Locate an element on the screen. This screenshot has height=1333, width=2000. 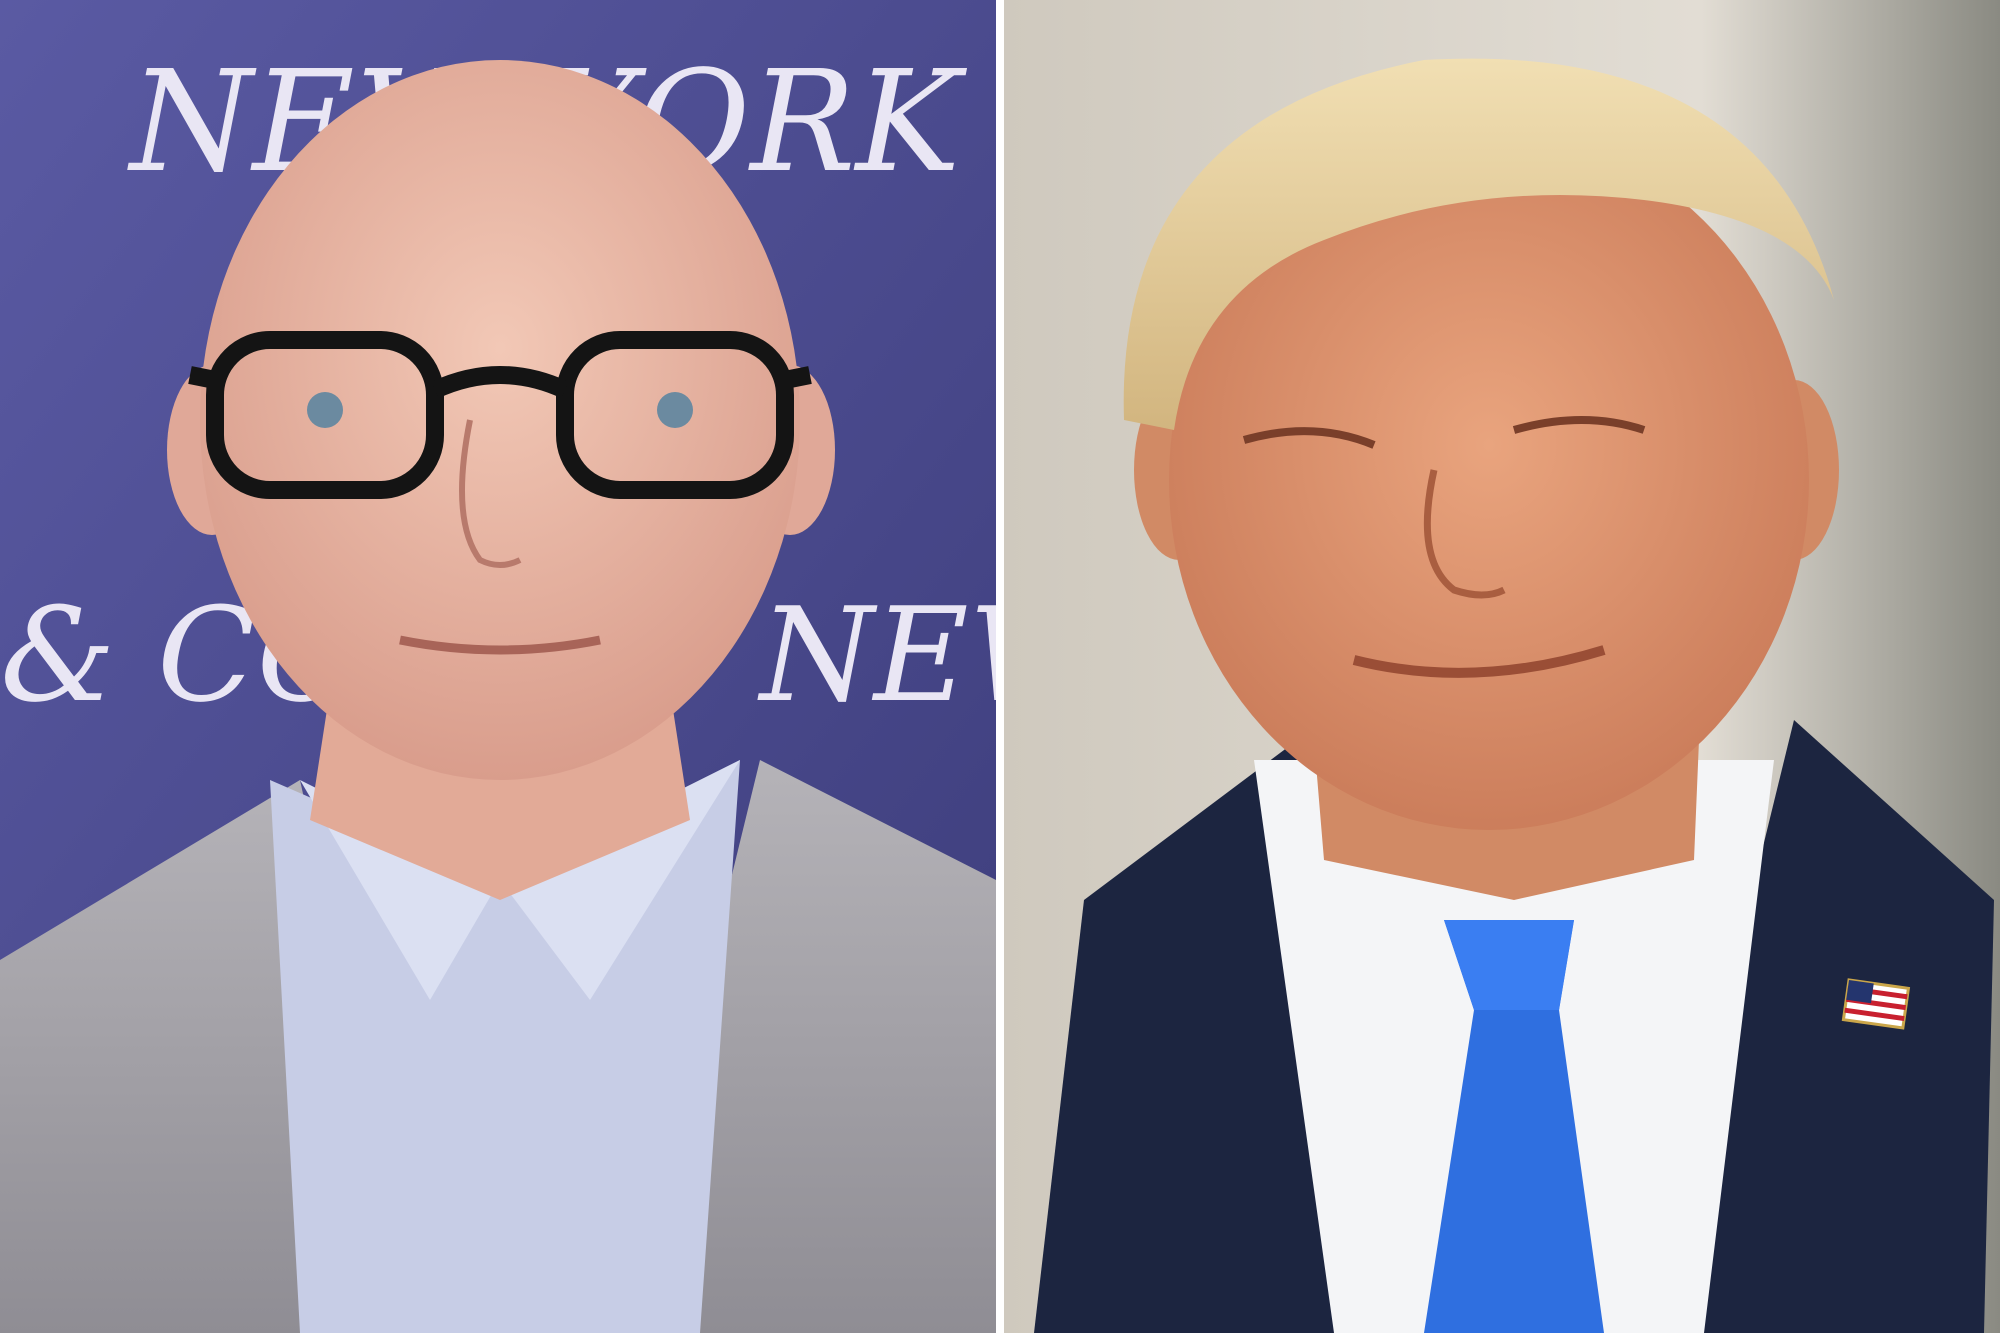
panel-divider is located at coordinates (1000, 666).